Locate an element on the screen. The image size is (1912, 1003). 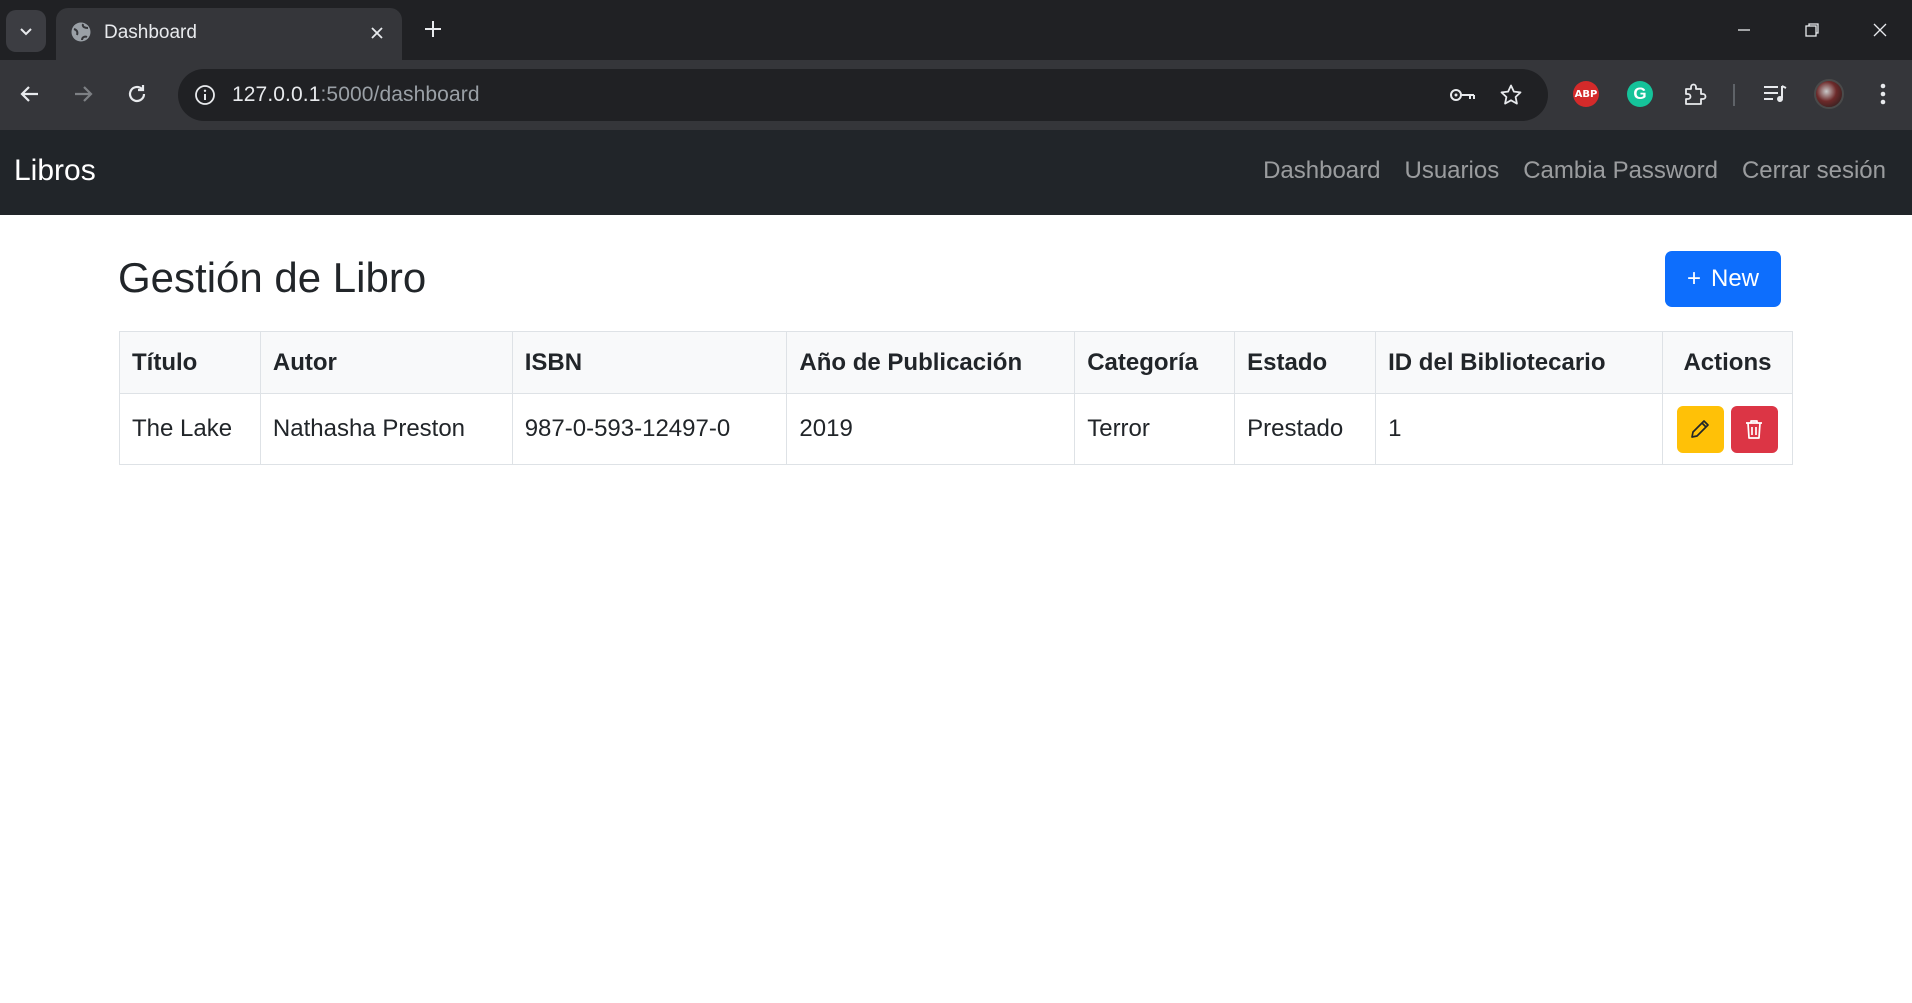
nav-link-cerrar-sesion: Cerrar sesión is located at coordinates (1814, 171).